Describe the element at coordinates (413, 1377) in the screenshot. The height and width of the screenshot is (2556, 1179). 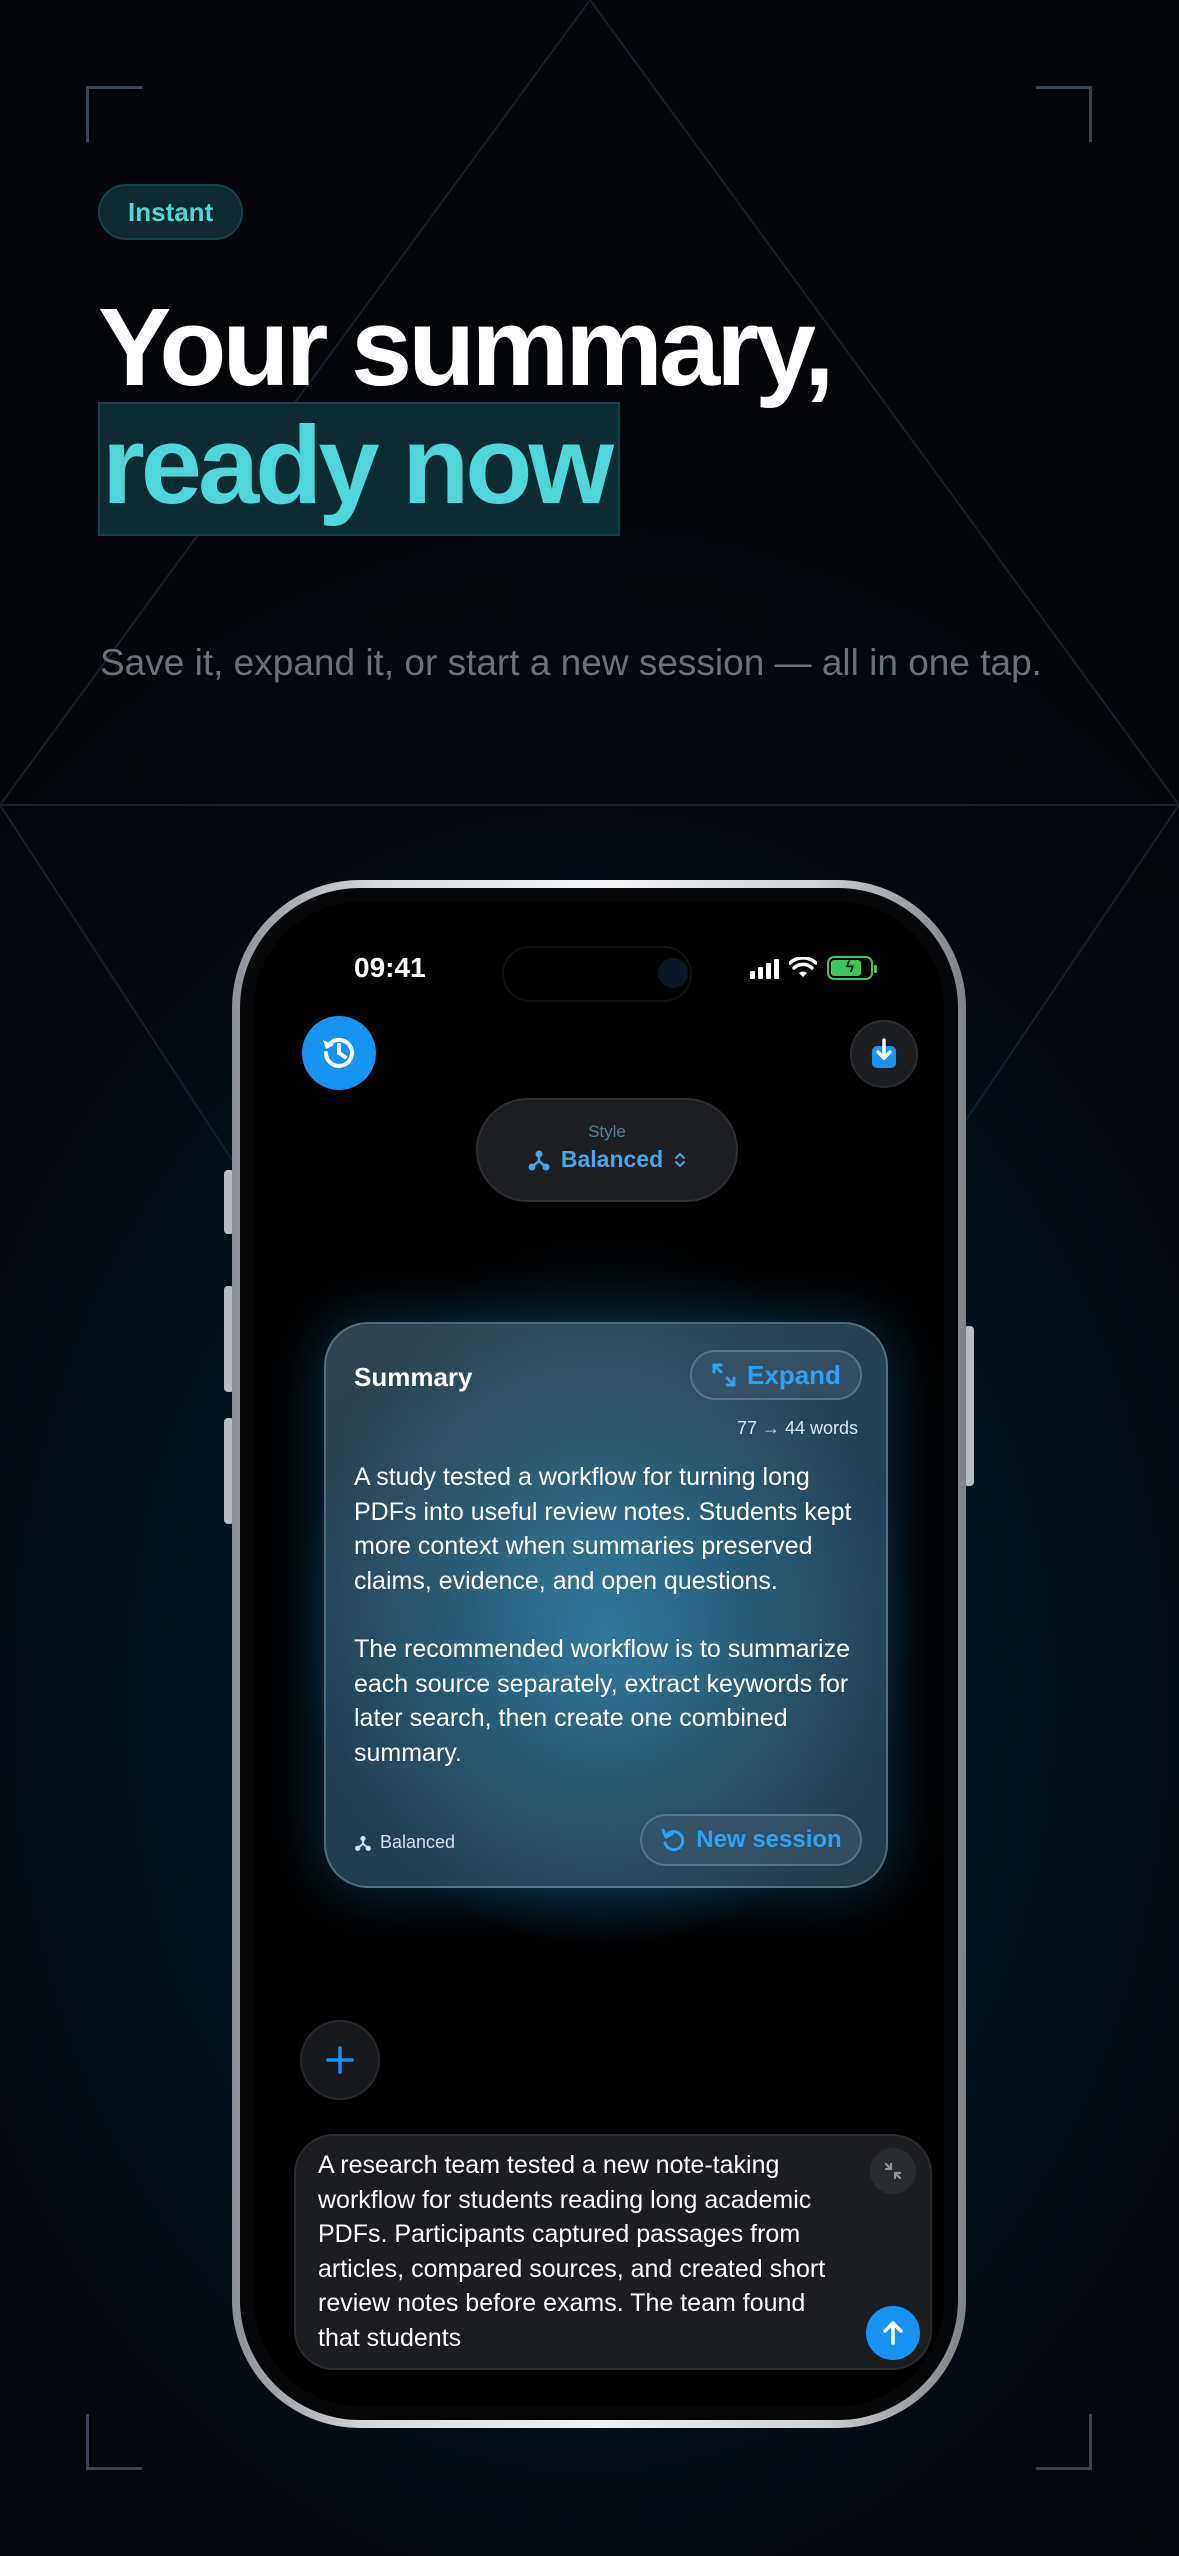
I see `summary-title: Summary` at that location.